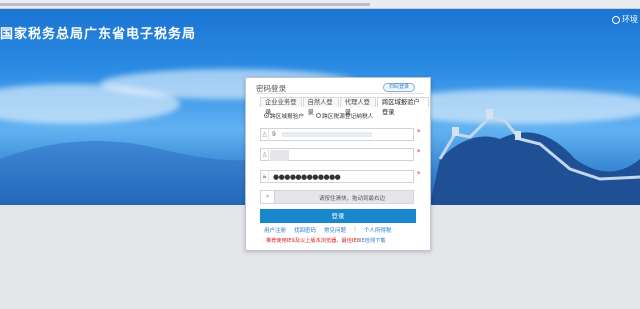 The width and height of the screenshot is (640, 309). Describe the element at coordinates (275, 230) in the screenshot. I see `register-link: 用户注册` at that location.